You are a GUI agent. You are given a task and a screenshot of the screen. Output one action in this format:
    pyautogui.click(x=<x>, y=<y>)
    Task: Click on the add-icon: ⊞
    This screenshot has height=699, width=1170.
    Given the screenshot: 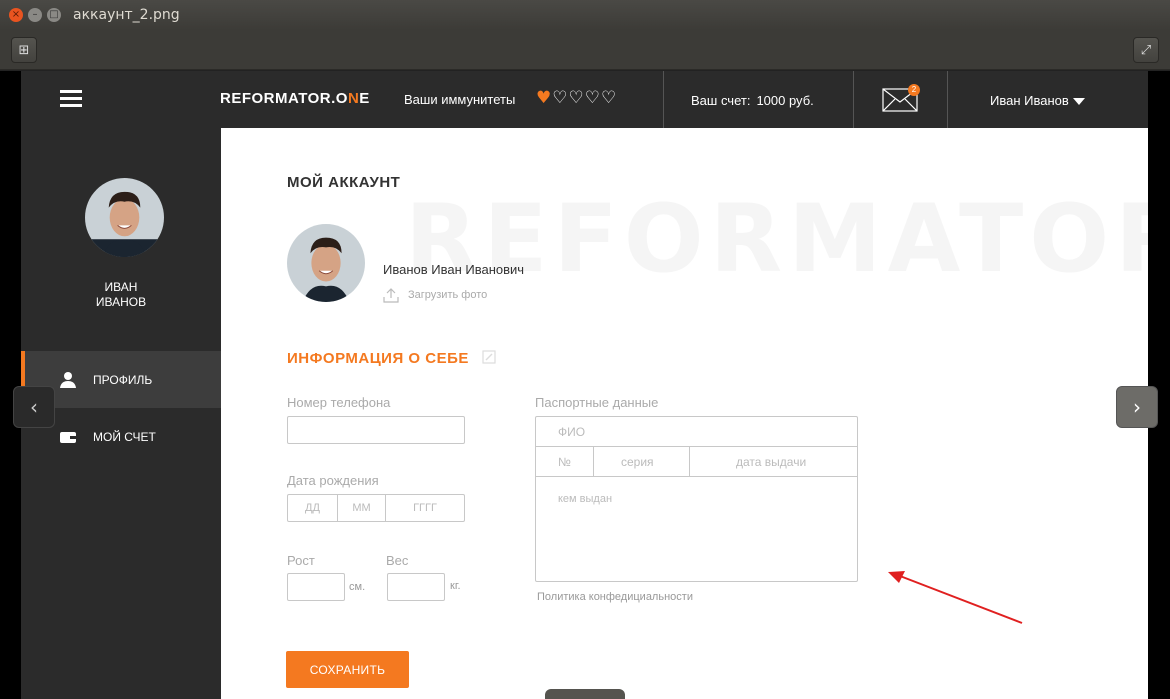 What is the action you would take?
    pyautogui.click(x=24, y=50)
    